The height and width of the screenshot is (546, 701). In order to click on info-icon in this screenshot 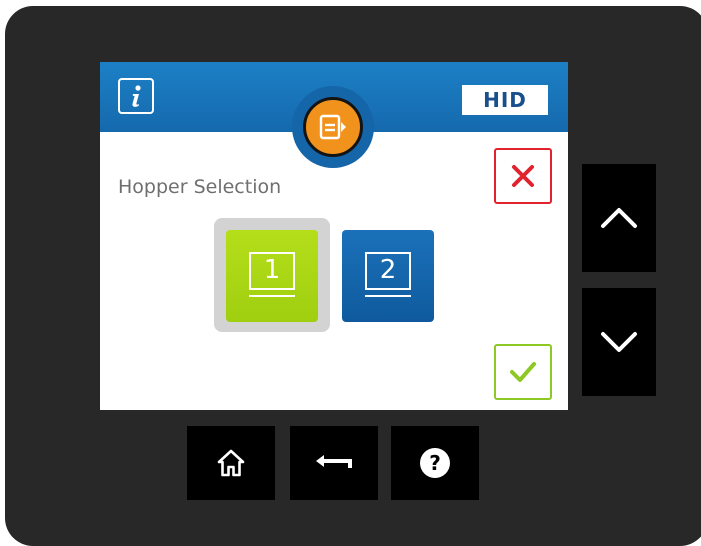, I will do `click(136, 96)`.